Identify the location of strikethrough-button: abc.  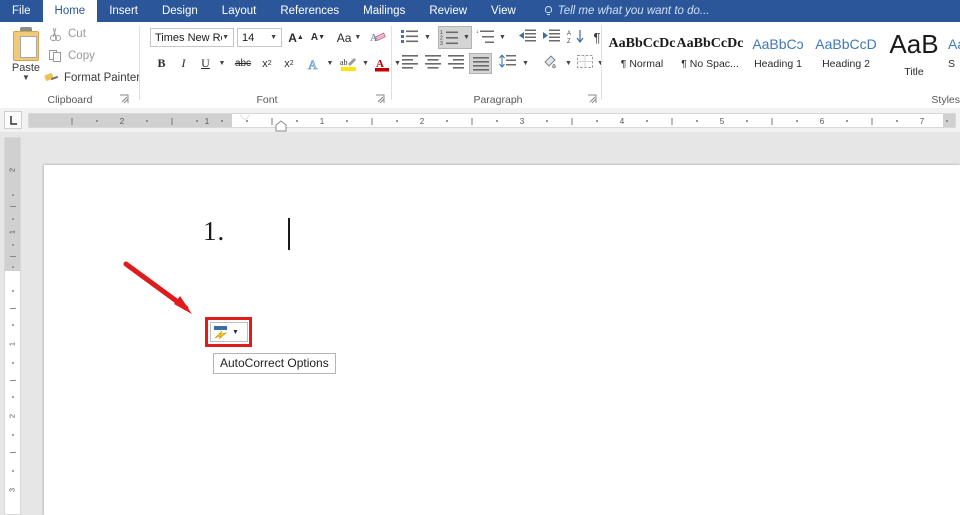
(243, 63).